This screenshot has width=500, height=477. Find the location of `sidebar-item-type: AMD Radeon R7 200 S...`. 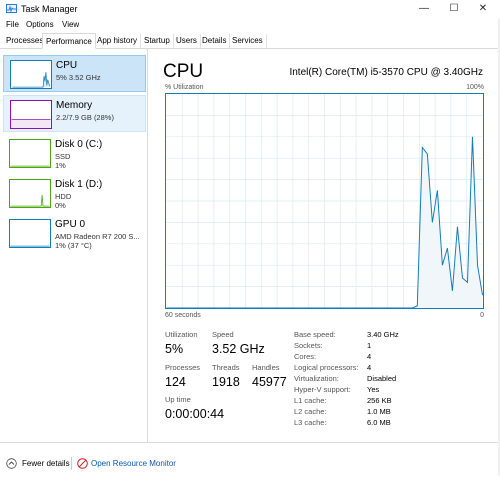

sidebar-item-type: AMD Radeon R7 200 S... is located at coordinates (97, 236).